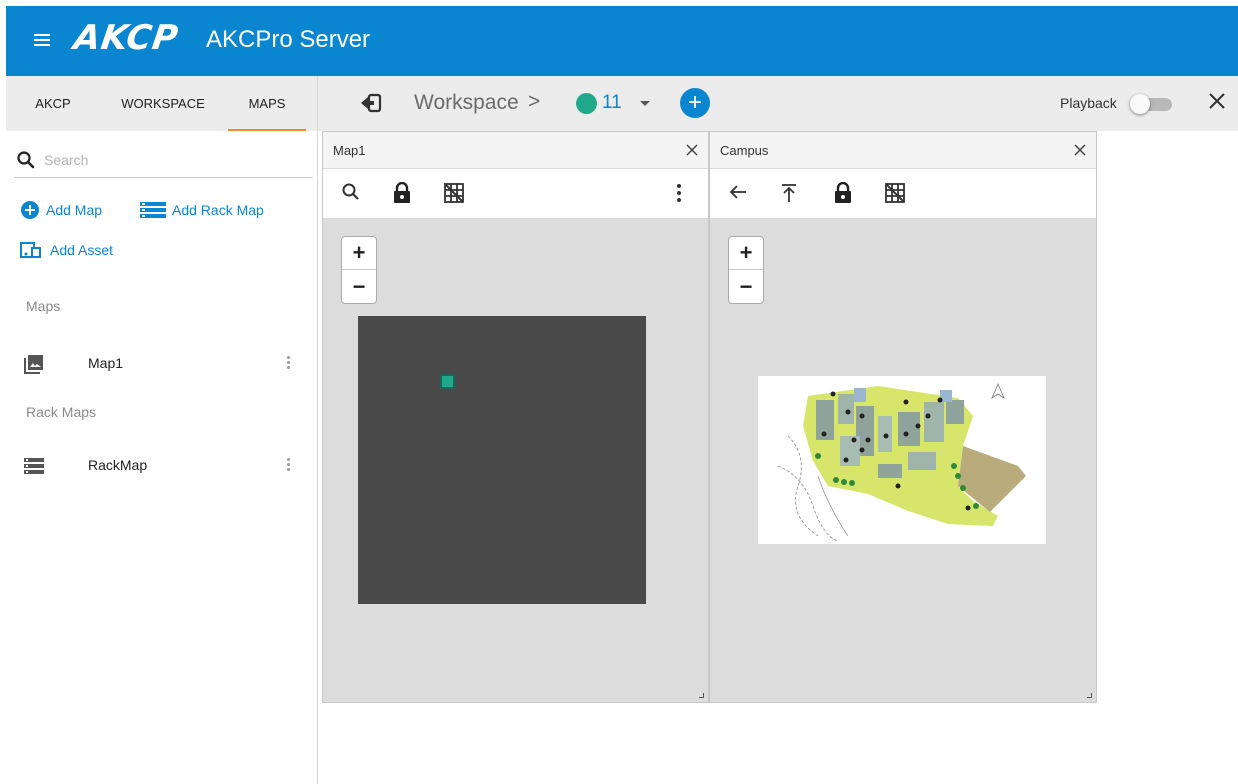 The width and height of the screenshot is (1238, 784). I want to click on playback-label: Playback, so click(1088, 103).